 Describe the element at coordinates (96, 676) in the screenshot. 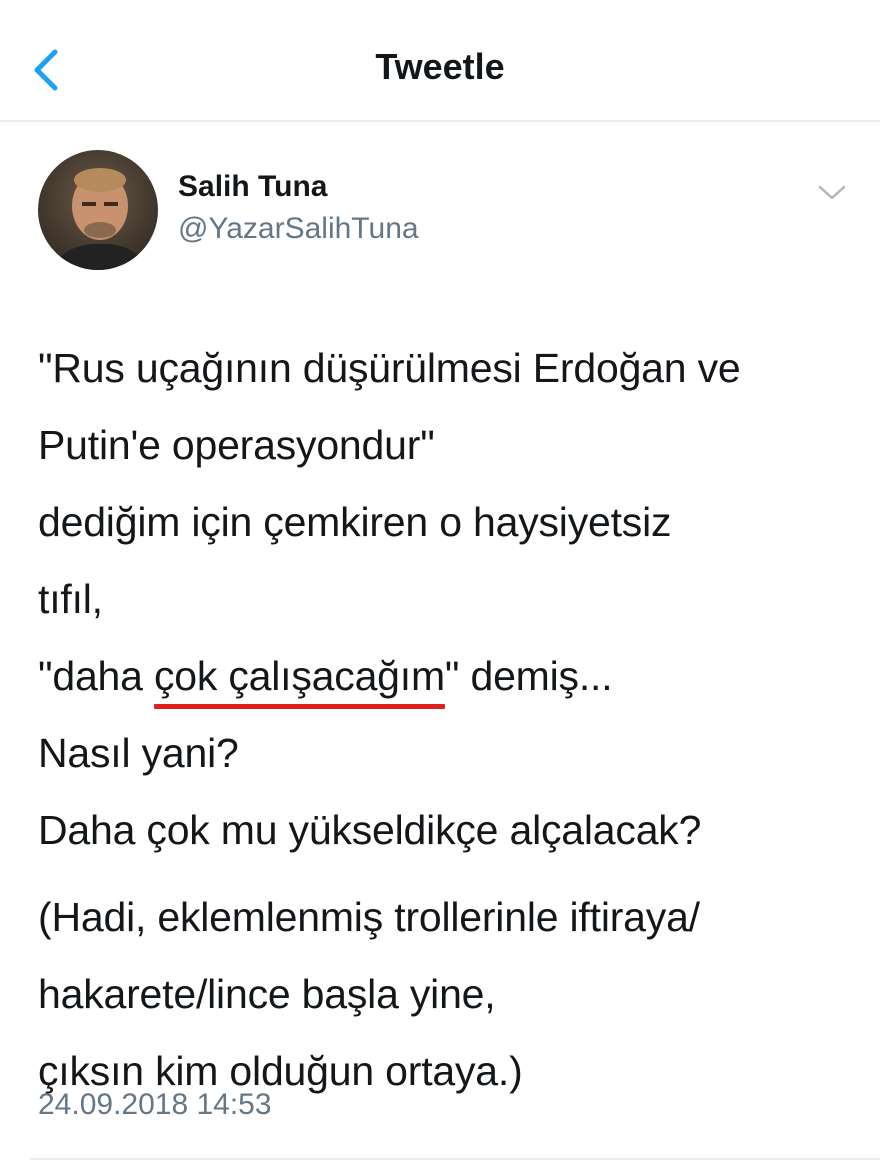

I see `quote-prefix: "daha` at that location.